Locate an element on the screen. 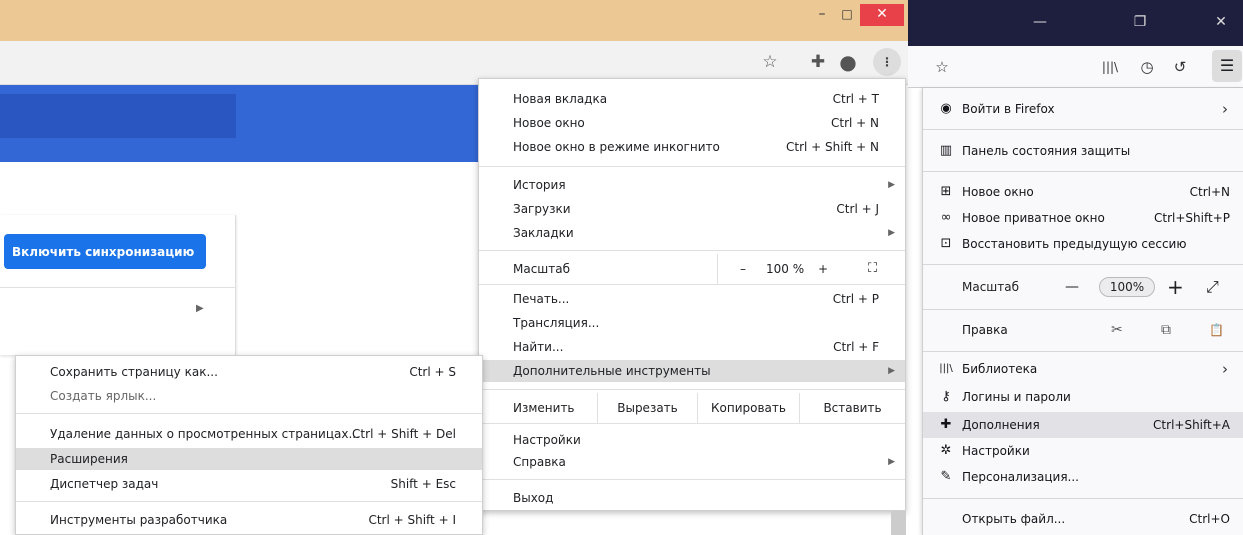 This screenshot has height=535, width=1243. menu-label: Новое приватное окно is located at coordinates (1033, 218).